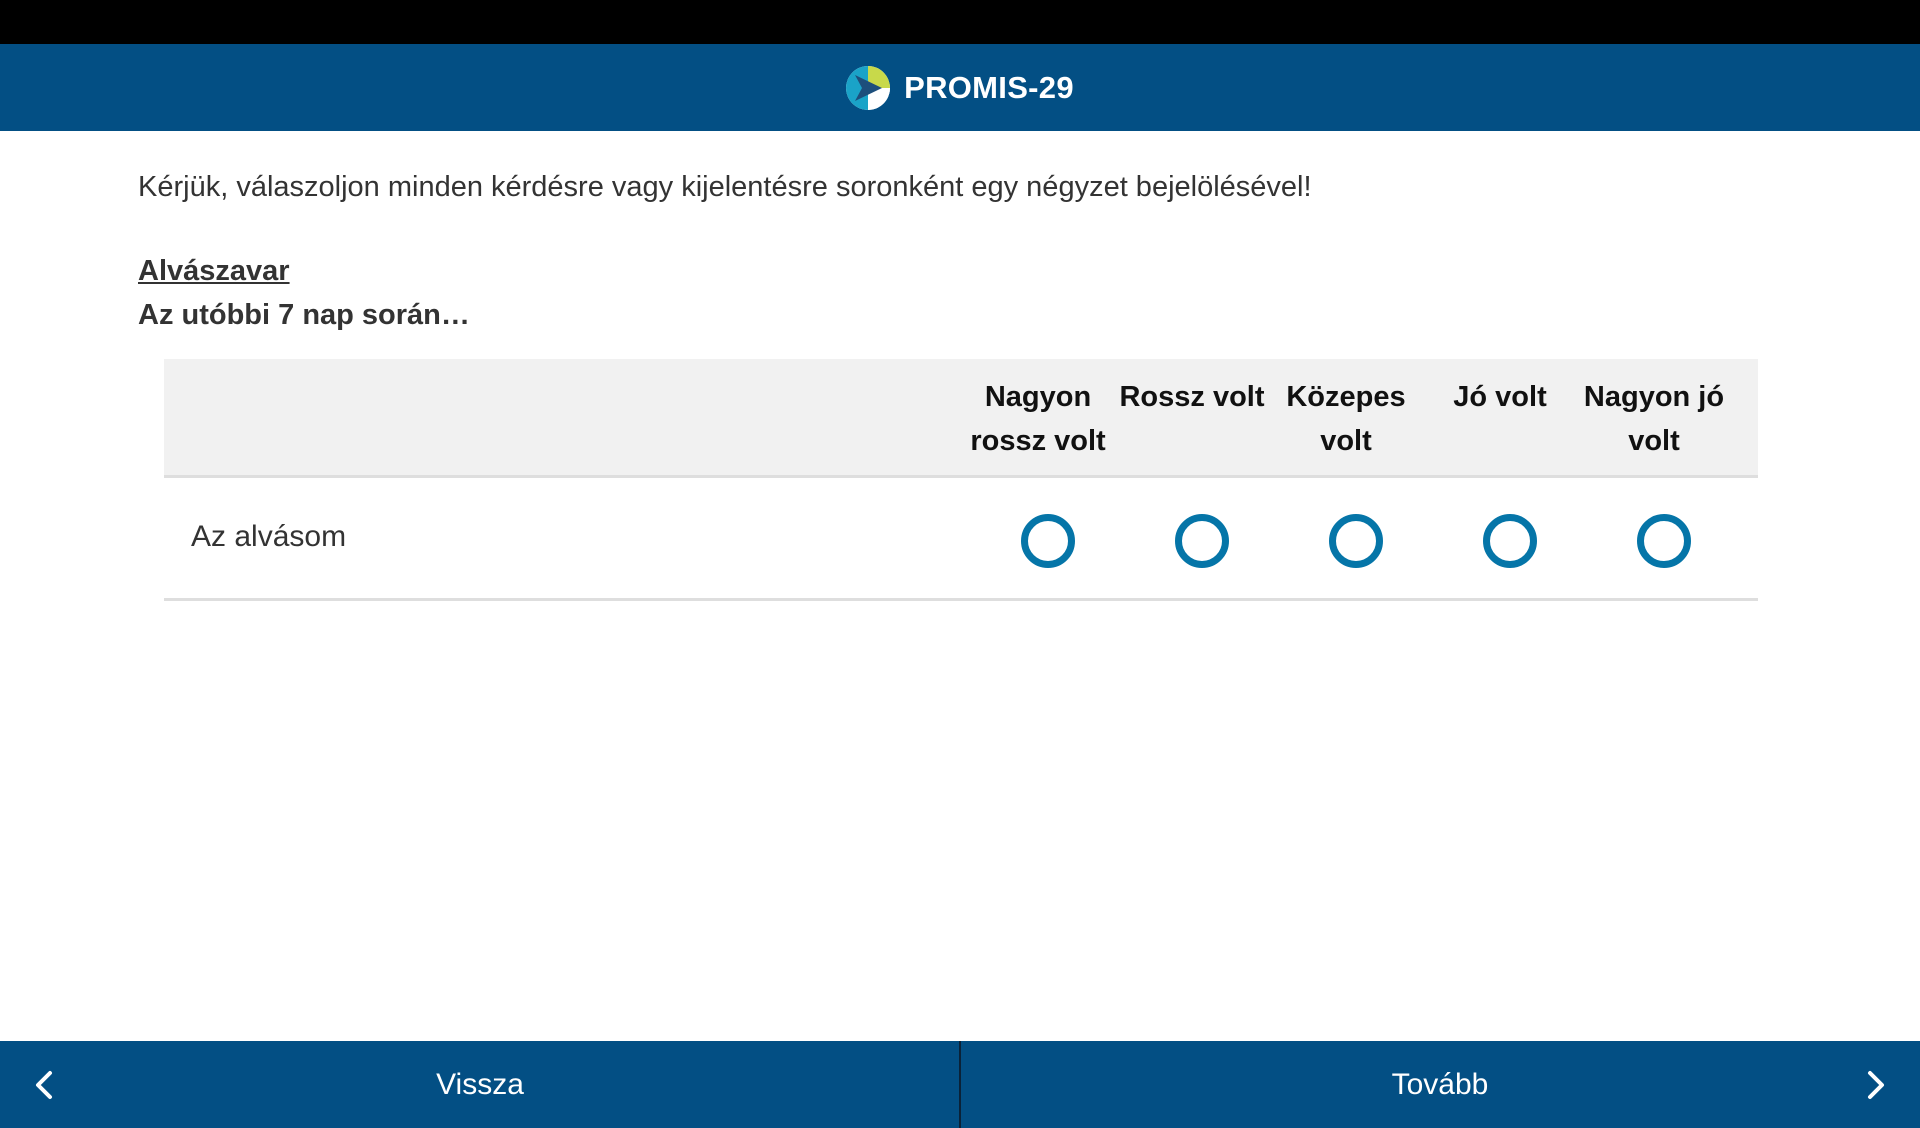 The image size is (1920, 1128). I want to click on radio-option-very-good, so click(1664, 541).